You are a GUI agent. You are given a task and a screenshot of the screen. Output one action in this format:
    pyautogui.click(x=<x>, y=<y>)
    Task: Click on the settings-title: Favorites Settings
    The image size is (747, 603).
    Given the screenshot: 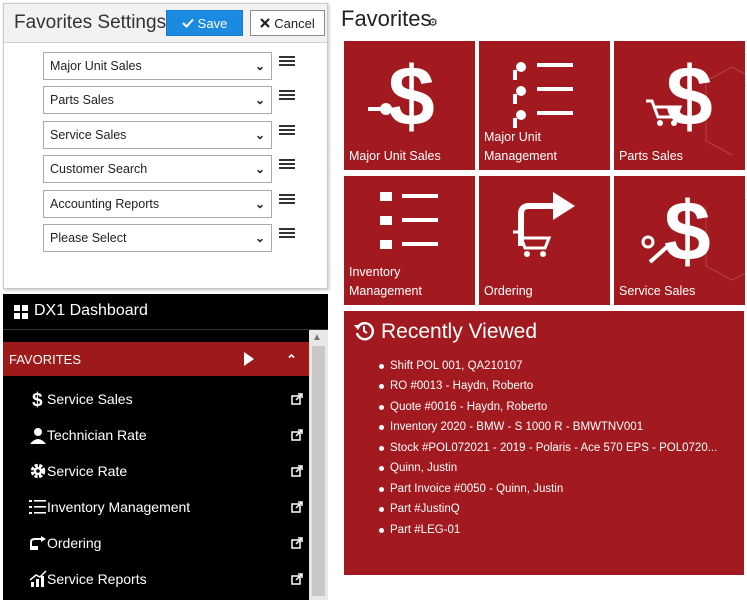 What is the action you would take?
    pyautogui.click(x=90, y=22)
    